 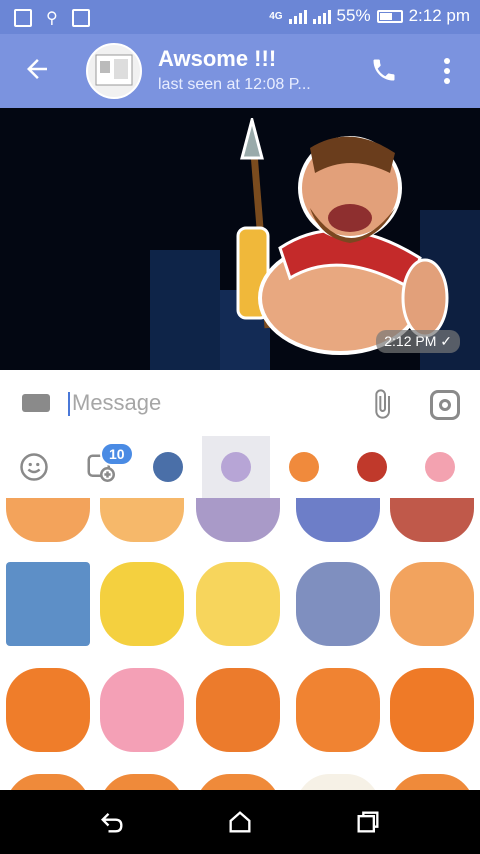 I want to click on camera-icon, so click(x=445, y=405).